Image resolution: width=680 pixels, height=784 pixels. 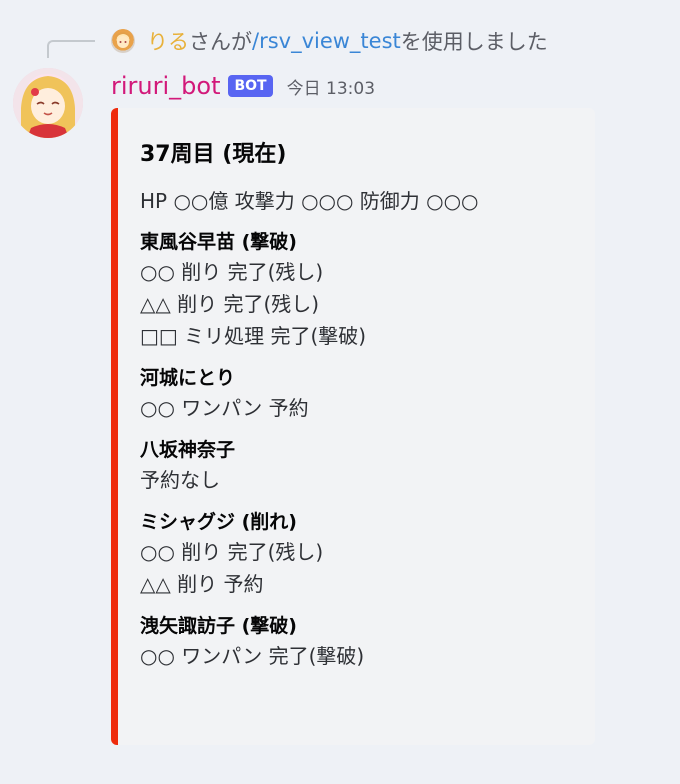 What do you see at coordinates (48, 103) in the screenshot?
I see `bot-avatar` at bounding box center [48, 103].